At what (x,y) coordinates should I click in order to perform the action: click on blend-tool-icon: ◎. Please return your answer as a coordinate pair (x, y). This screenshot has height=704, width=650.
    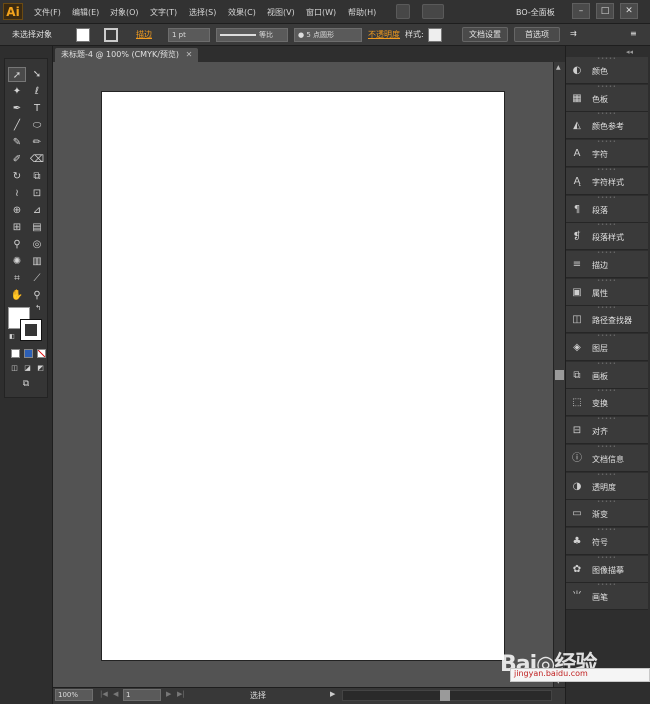
    Looking at the image, I should click on (37, 244).